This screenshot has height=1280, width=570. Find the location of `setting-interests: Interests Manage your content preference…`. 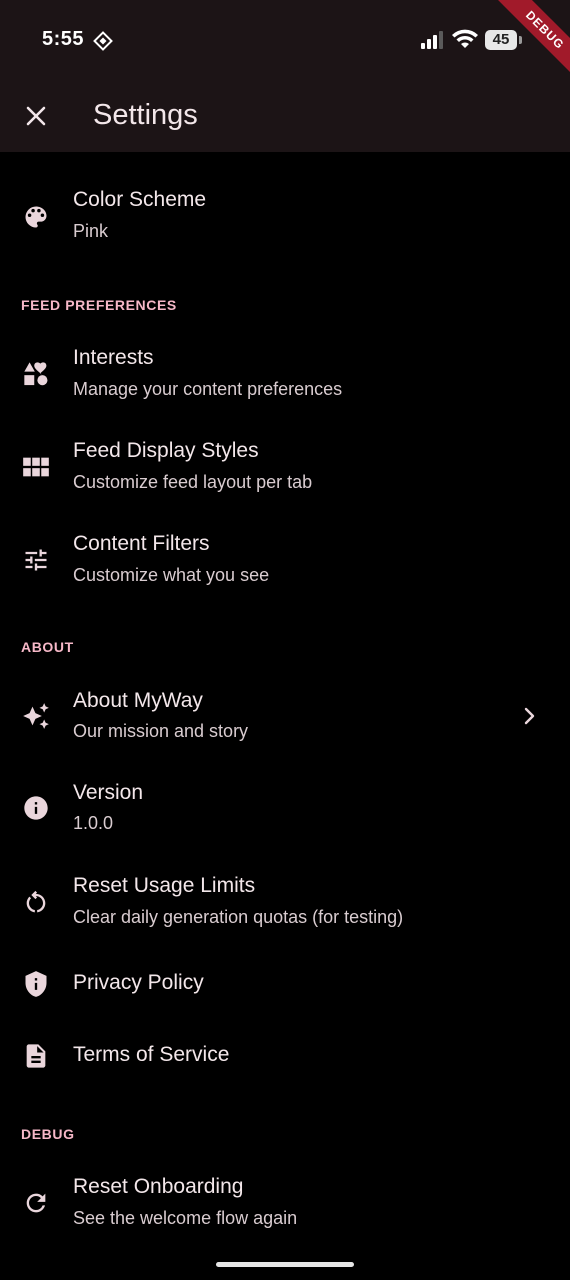

setting-interests: Interests Manage your content preference… is located at coordinates (285, 374).